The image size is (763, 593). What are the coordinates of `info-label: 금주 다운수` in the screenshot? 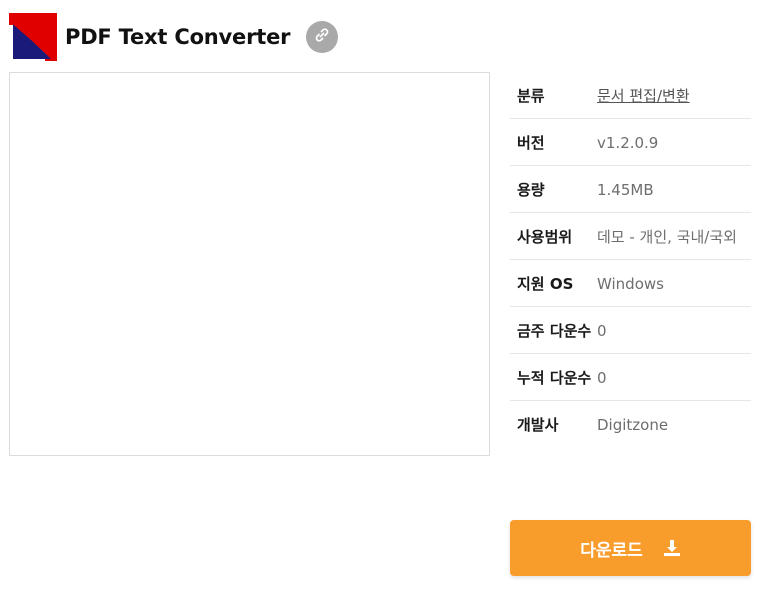 It's located at (554, 331).